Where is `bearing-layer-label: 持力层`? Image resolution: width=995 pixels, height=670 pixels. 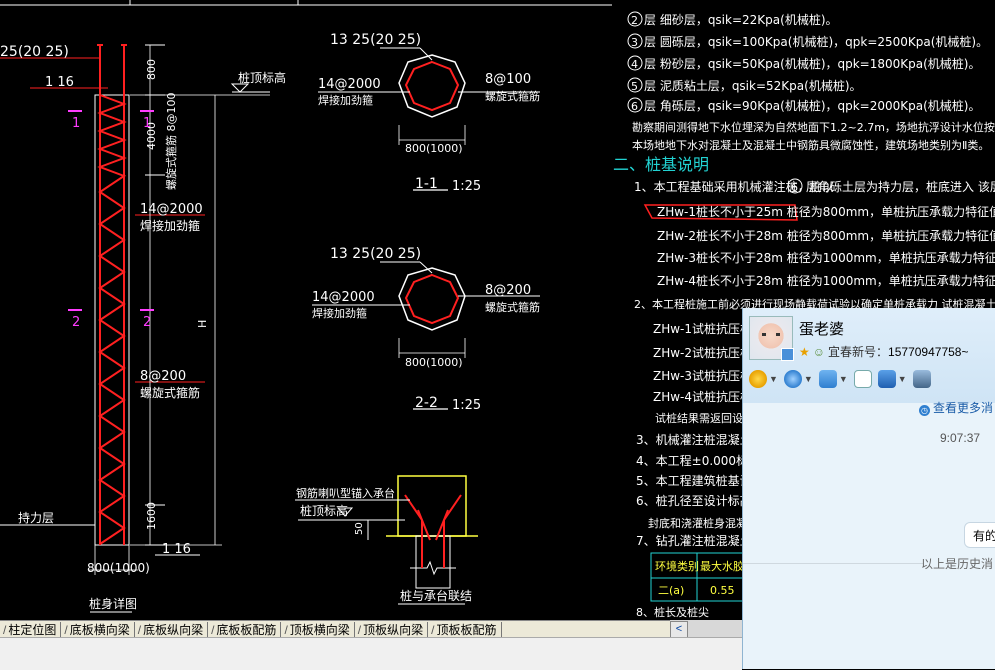 bearing-layer-label: 持力层 is located at coordinates (36, 517).